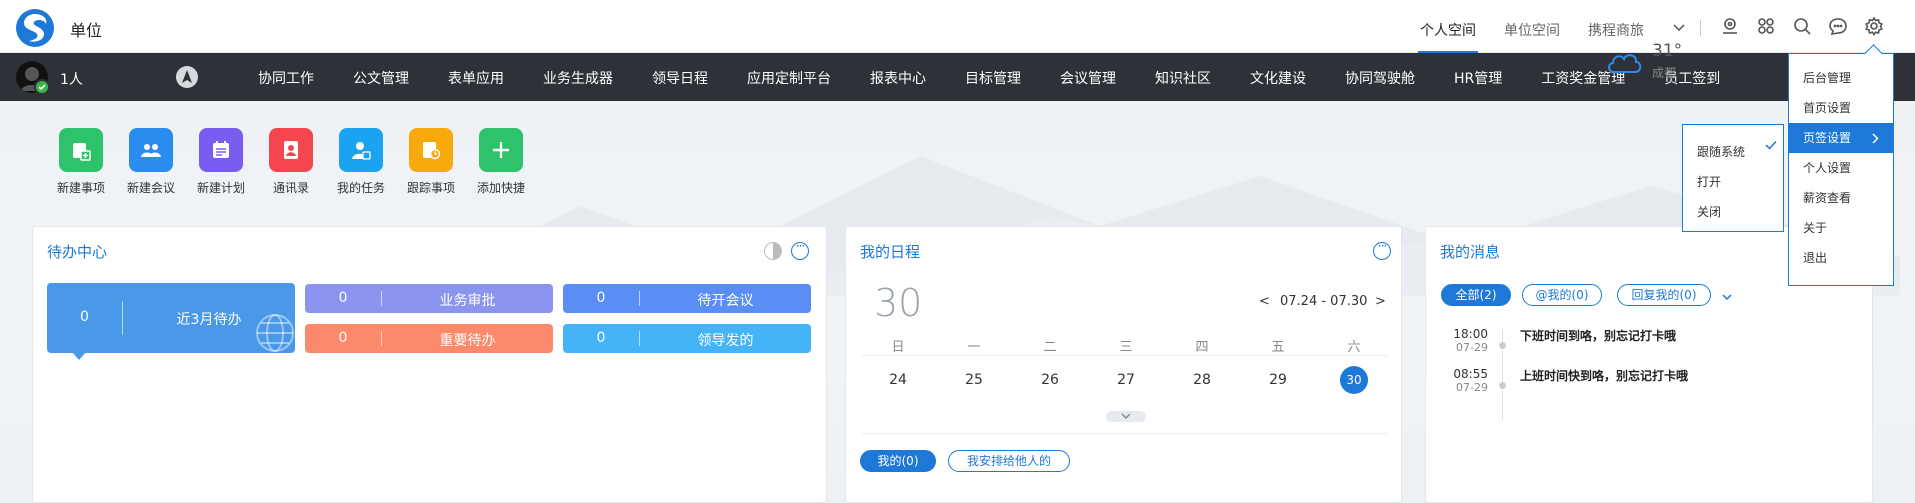 The width and height of the screenshot is (1915, 503). I want to click on weekday-label: 二, so click(1050, 347).